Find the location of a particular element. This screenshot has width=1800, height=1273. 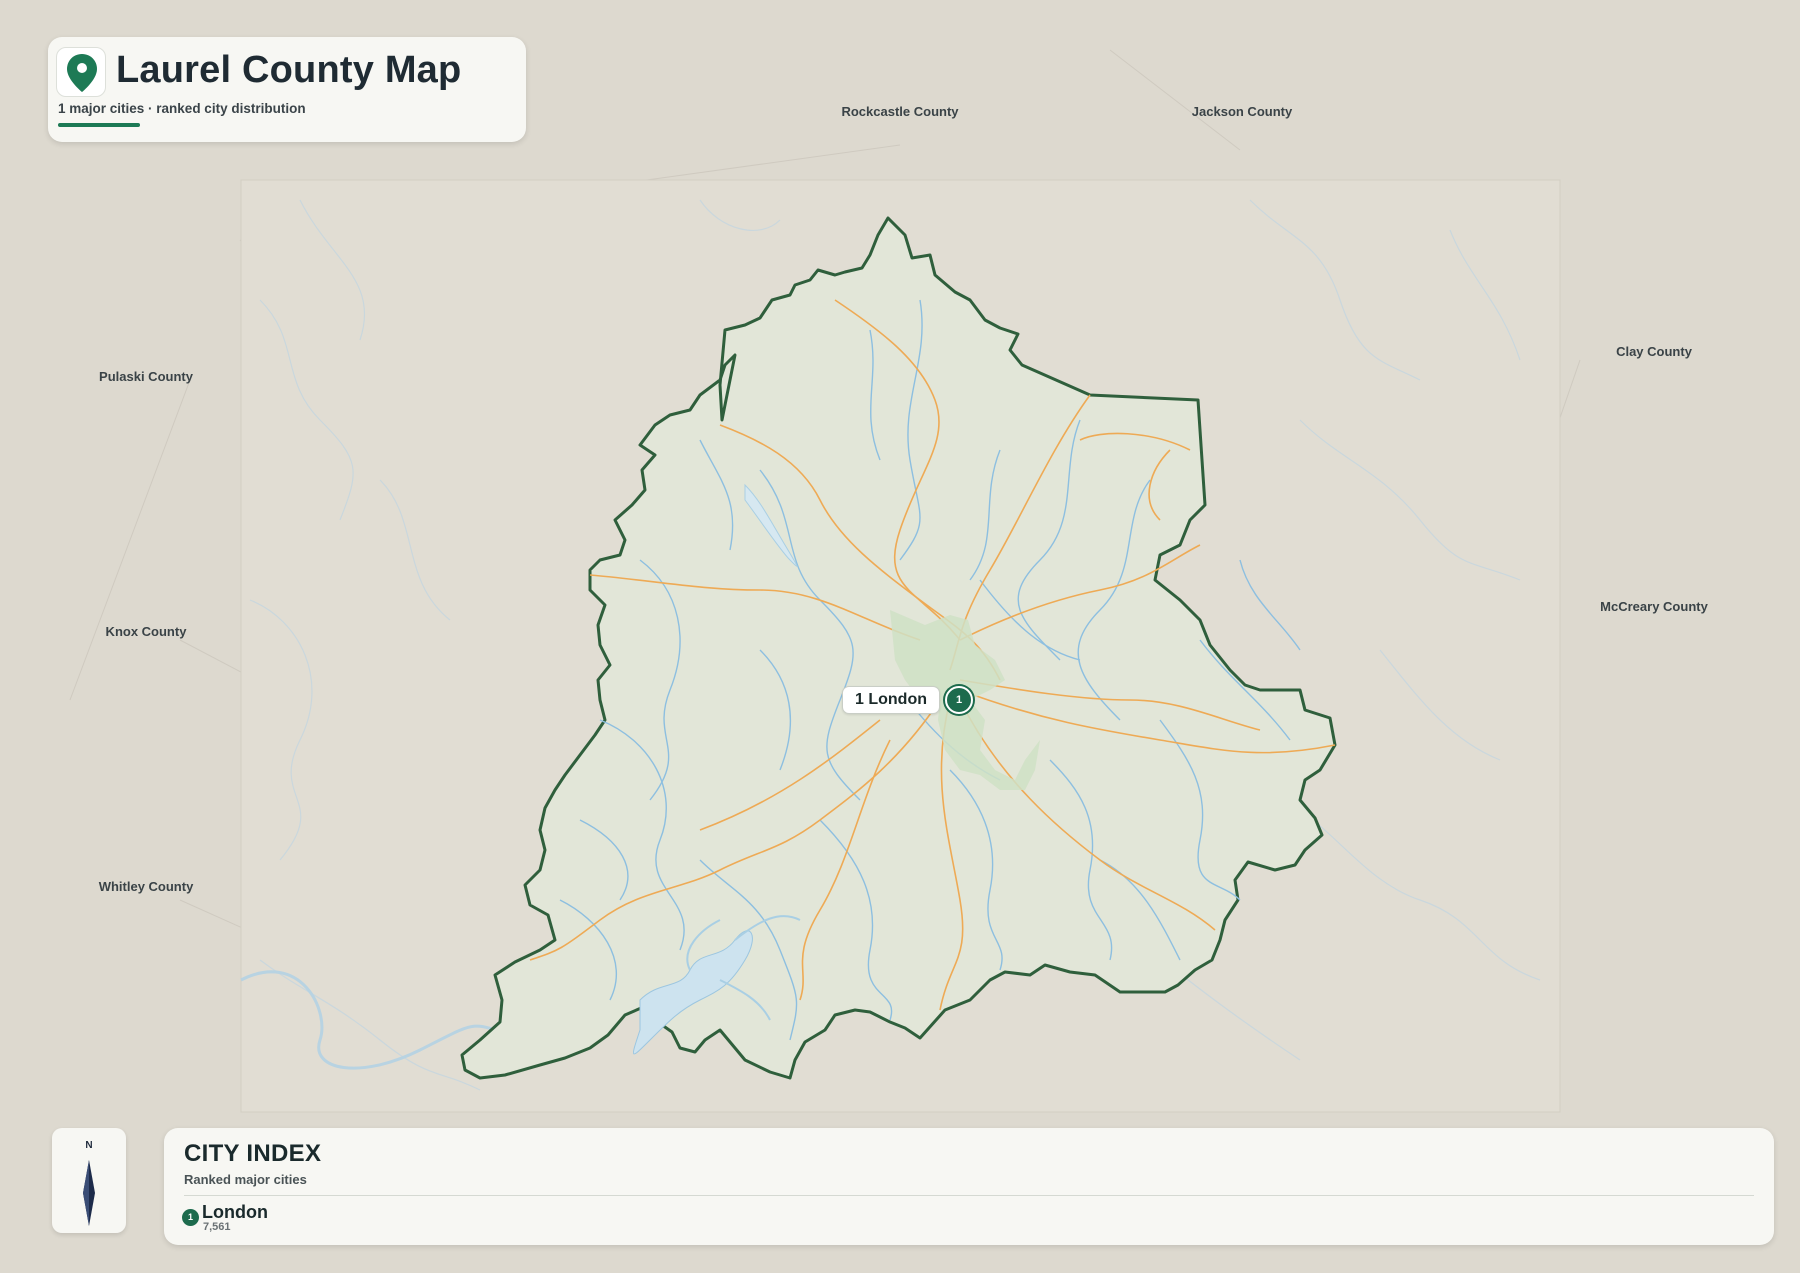

city-population: 7,561 is located at coordinates (217, 1227).